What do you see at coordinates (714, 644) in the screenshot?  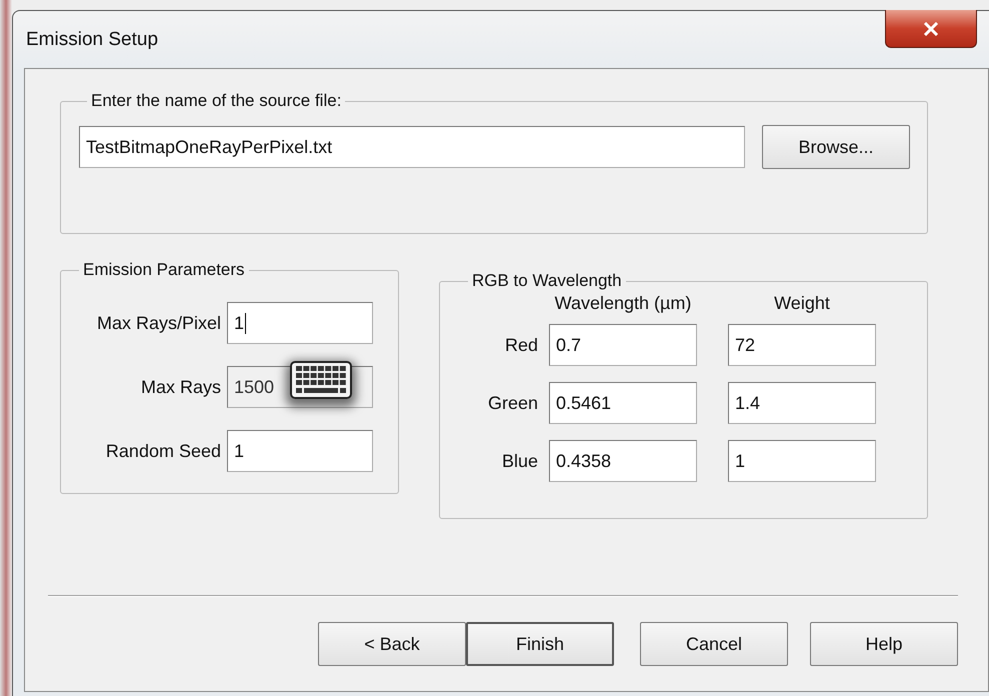 I see `dialog-button: Cancel` at bounding box center [714, 644].